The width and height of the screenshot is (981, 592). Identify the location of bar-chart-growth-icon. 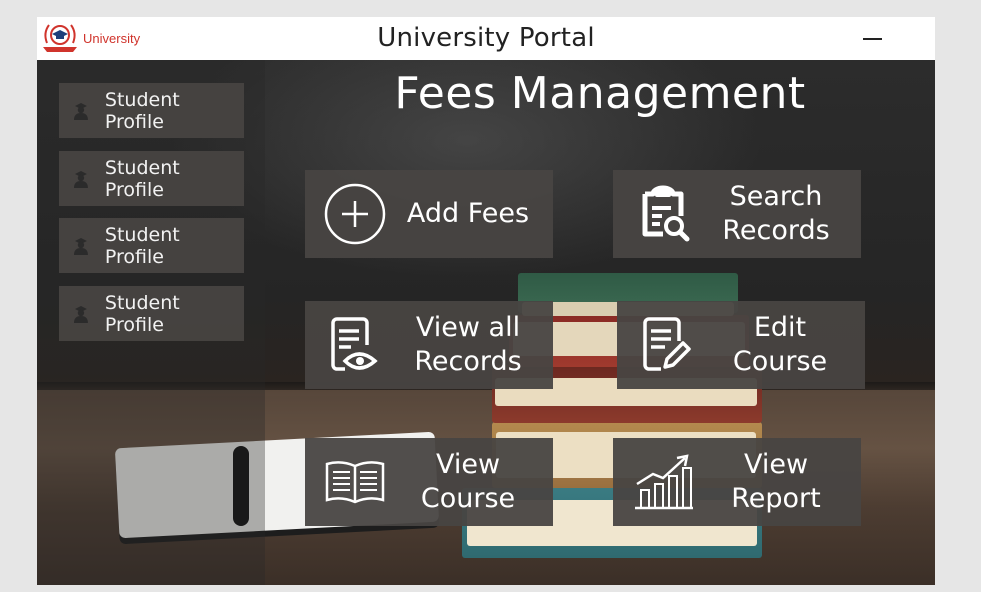
(664, 482).